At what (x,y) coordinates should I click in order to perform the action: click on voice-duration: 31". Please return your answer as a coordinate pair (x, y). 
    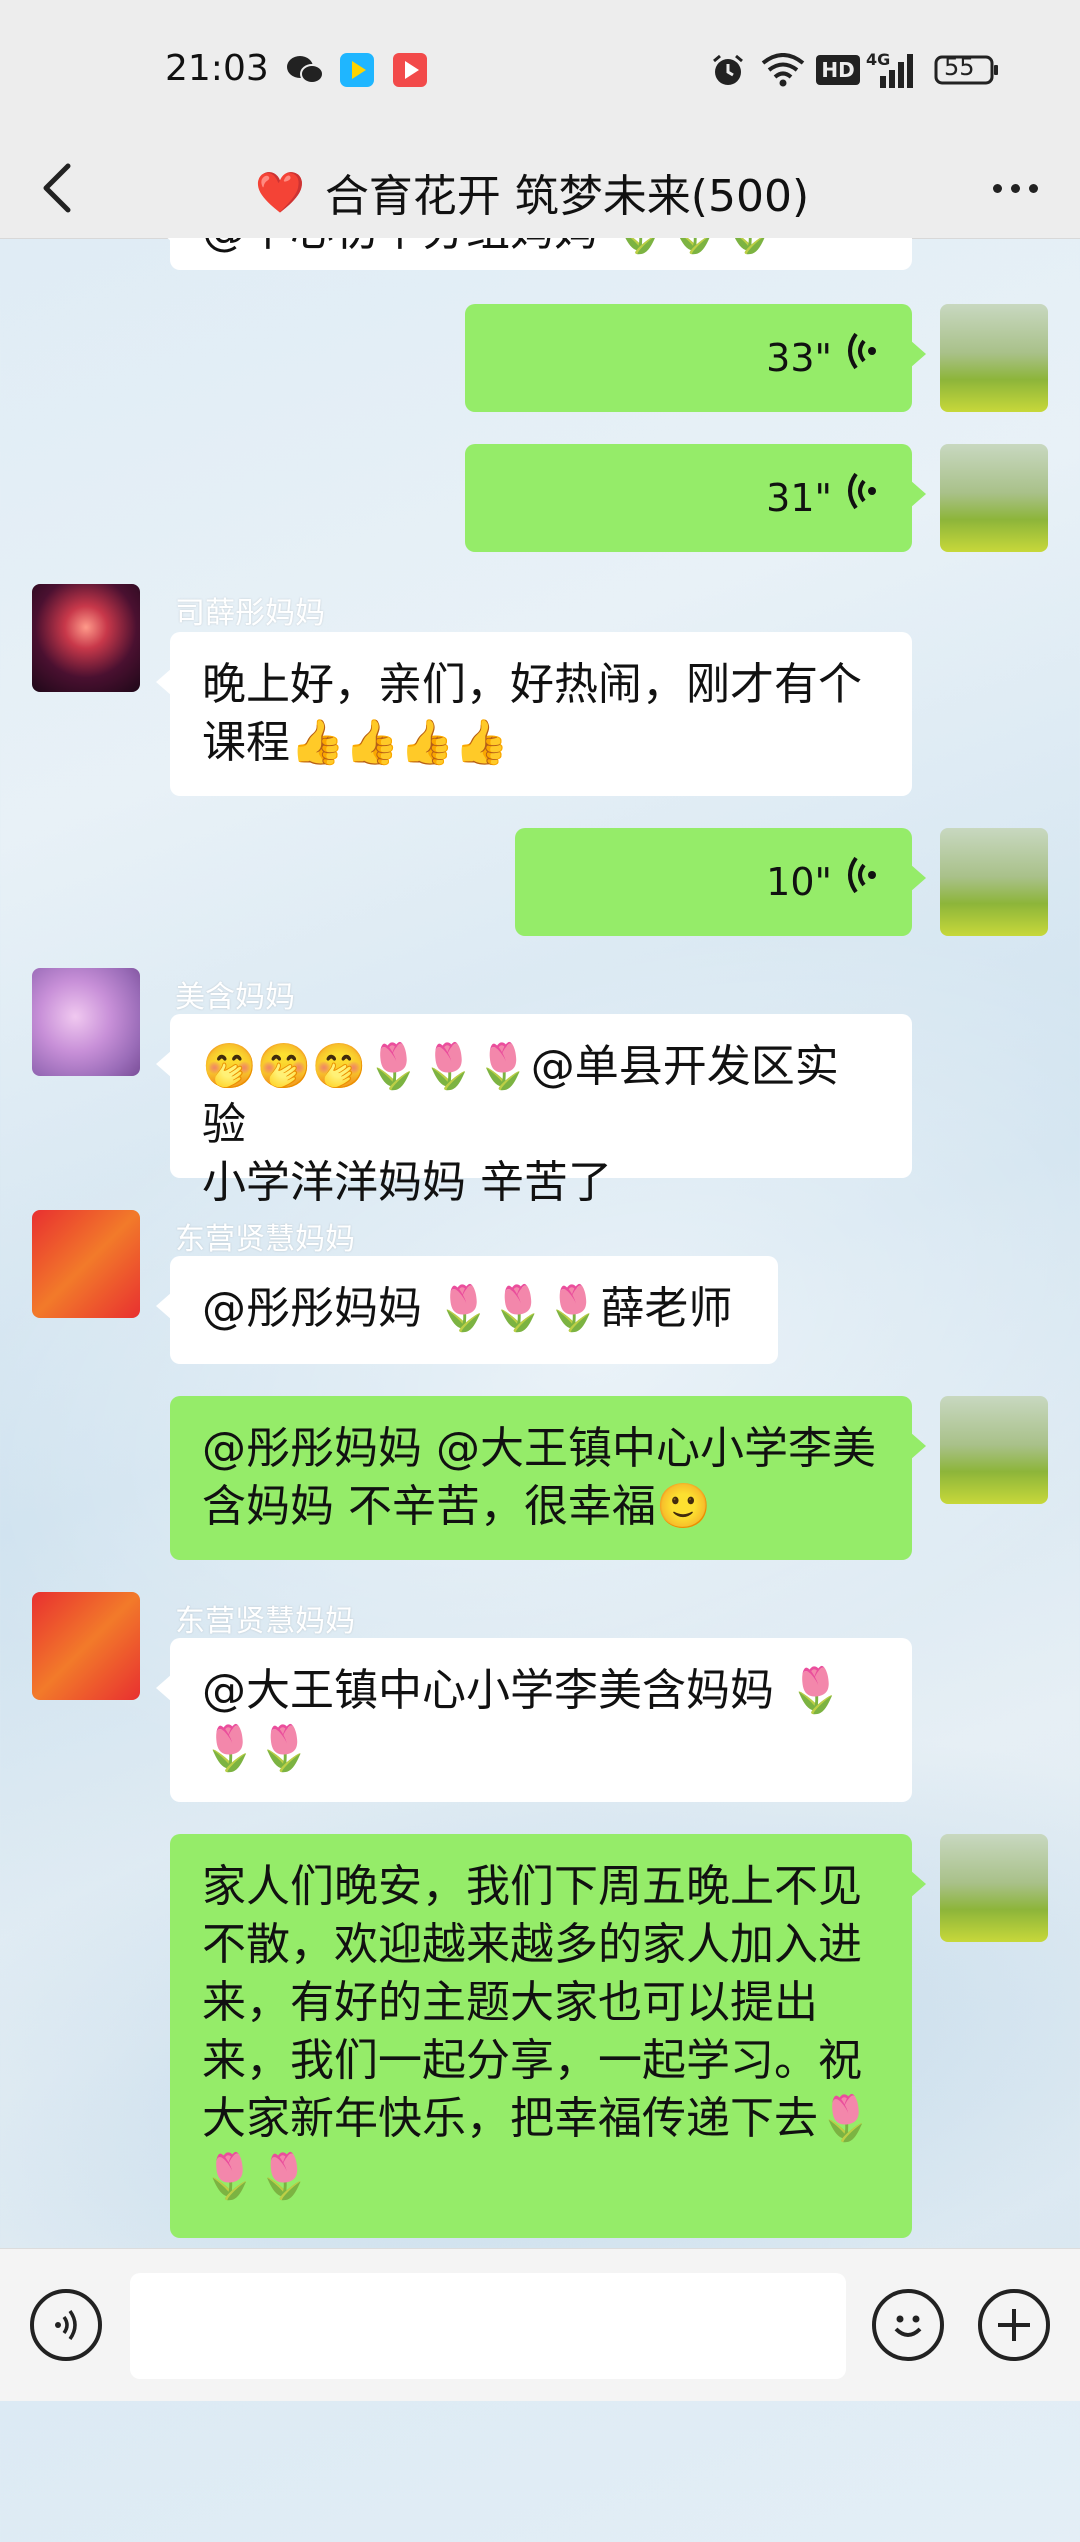
    Looking at the image, I should click on (799, 498).